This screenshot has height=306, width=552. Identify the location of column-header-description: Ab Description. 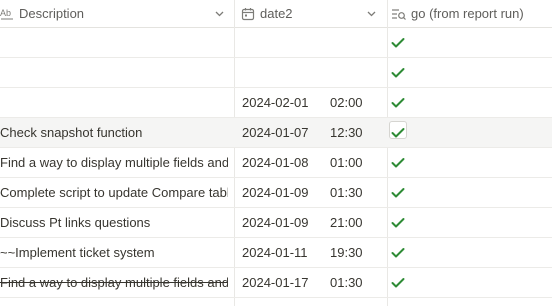
(117, 13).